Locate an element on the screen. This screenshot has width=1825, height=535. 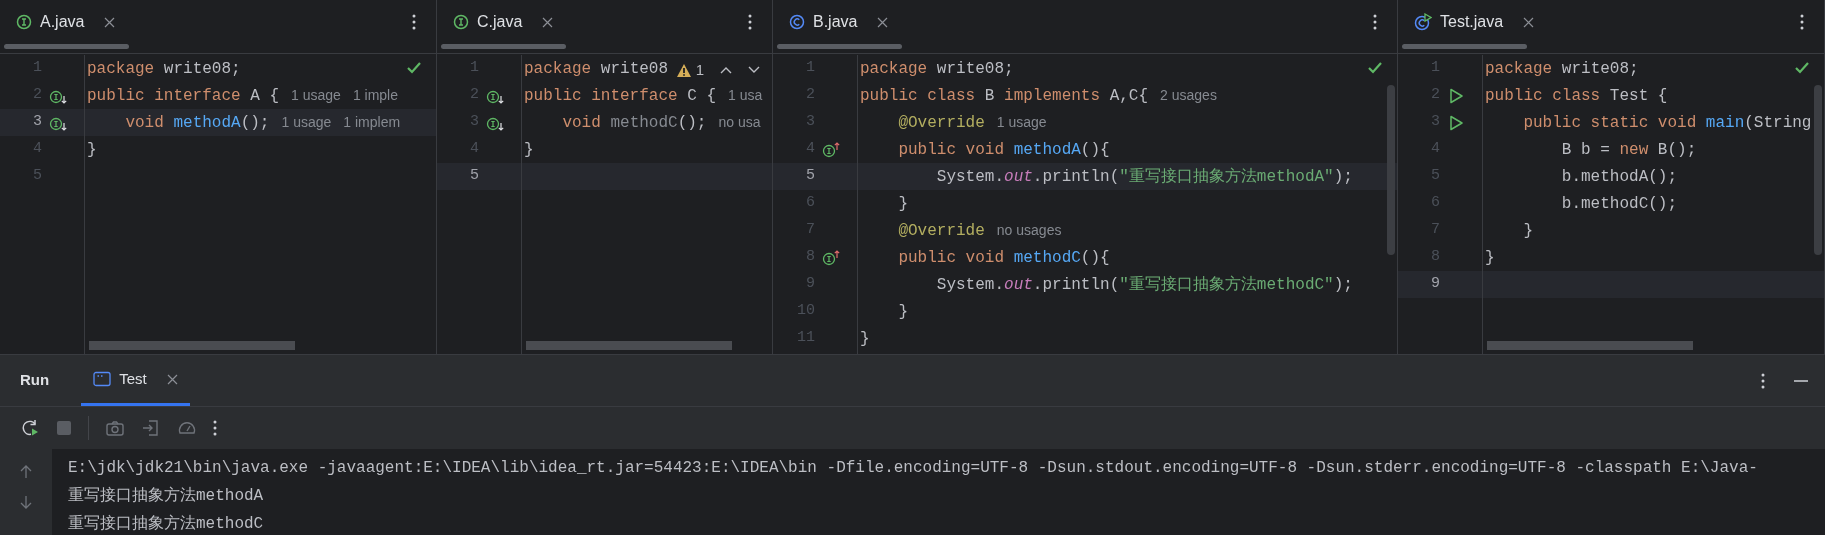
code-line: public class B implements A,C{ is located at coordinates (1004, 96).